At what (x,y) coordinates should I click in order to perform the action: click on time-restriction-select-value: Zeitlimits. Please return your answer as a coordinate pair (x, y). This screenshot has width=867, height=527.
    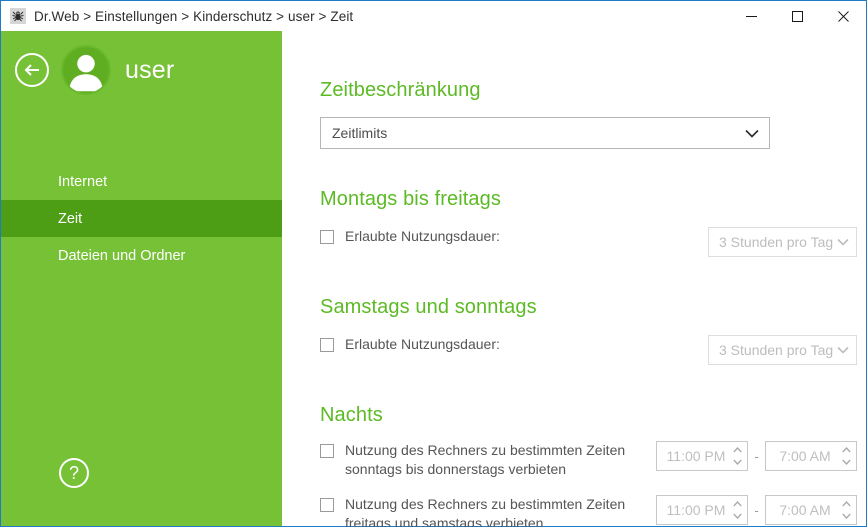
    Looking at the image, I should click on (360, 133).